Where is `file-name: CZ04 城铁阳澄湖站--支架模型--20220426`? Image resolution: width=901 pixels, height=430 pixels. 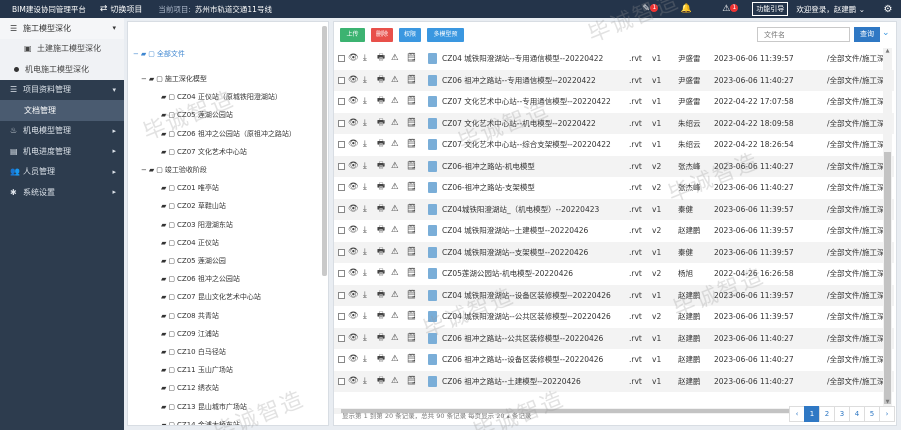 file-name: CZ04 城铁阳澄湖站--支架模型--20220426 is located at coordinates (535, 253).